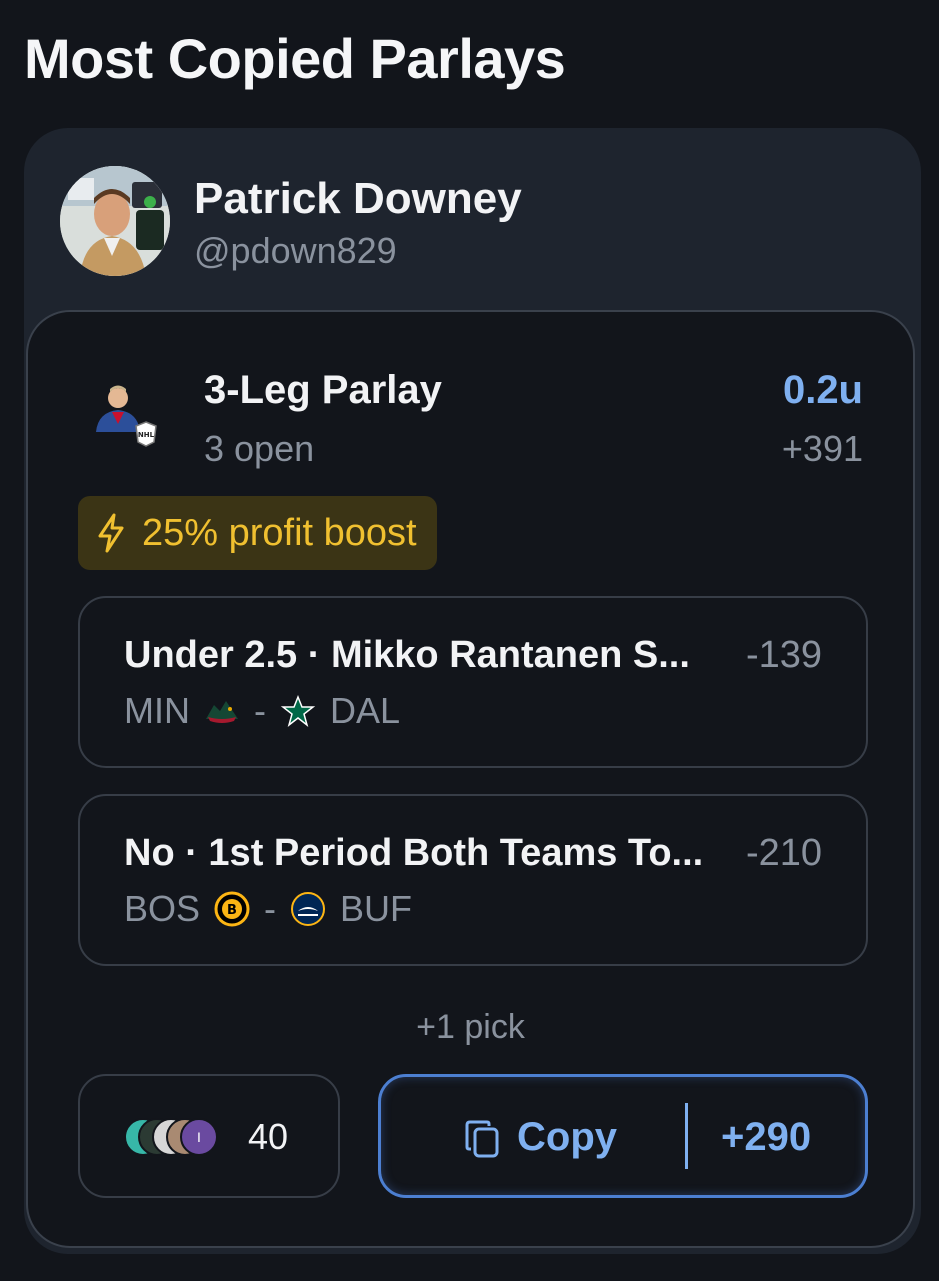 The height and width of the screenshot is (1281, 939). Describe the element at coordinates (222, 712) in the screenshot. I see `wild-logo-icon` at that location.